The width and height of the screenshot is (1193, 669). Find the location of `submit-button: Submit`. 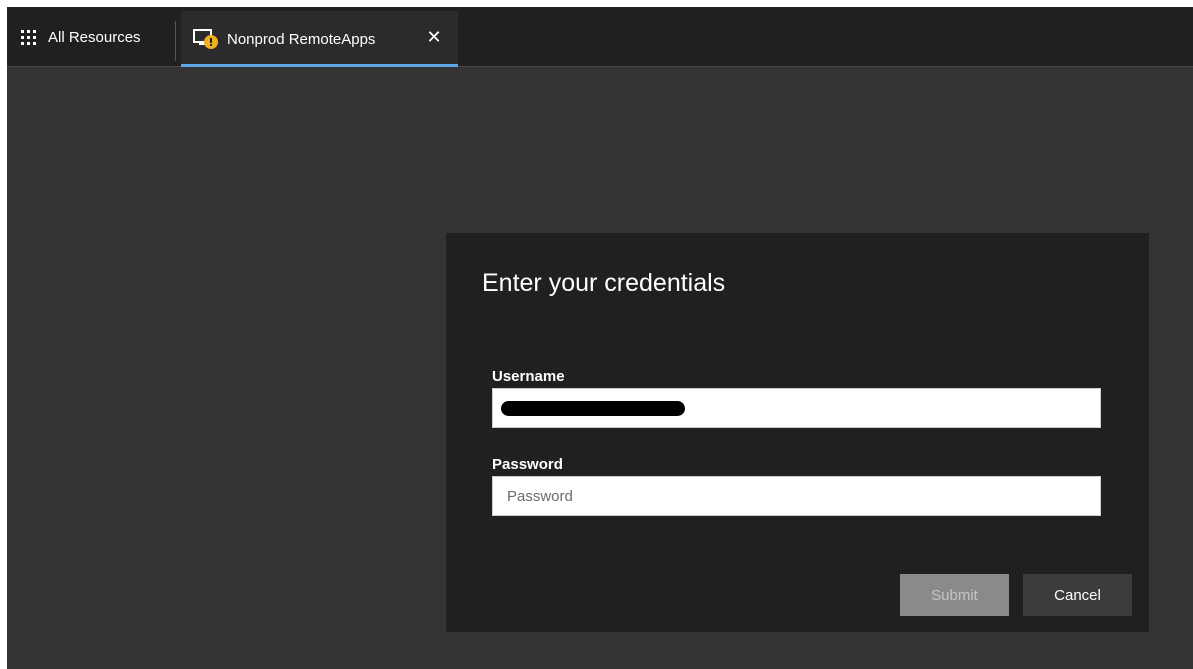

submit-button: Submit is located at coordinates (954, 595).